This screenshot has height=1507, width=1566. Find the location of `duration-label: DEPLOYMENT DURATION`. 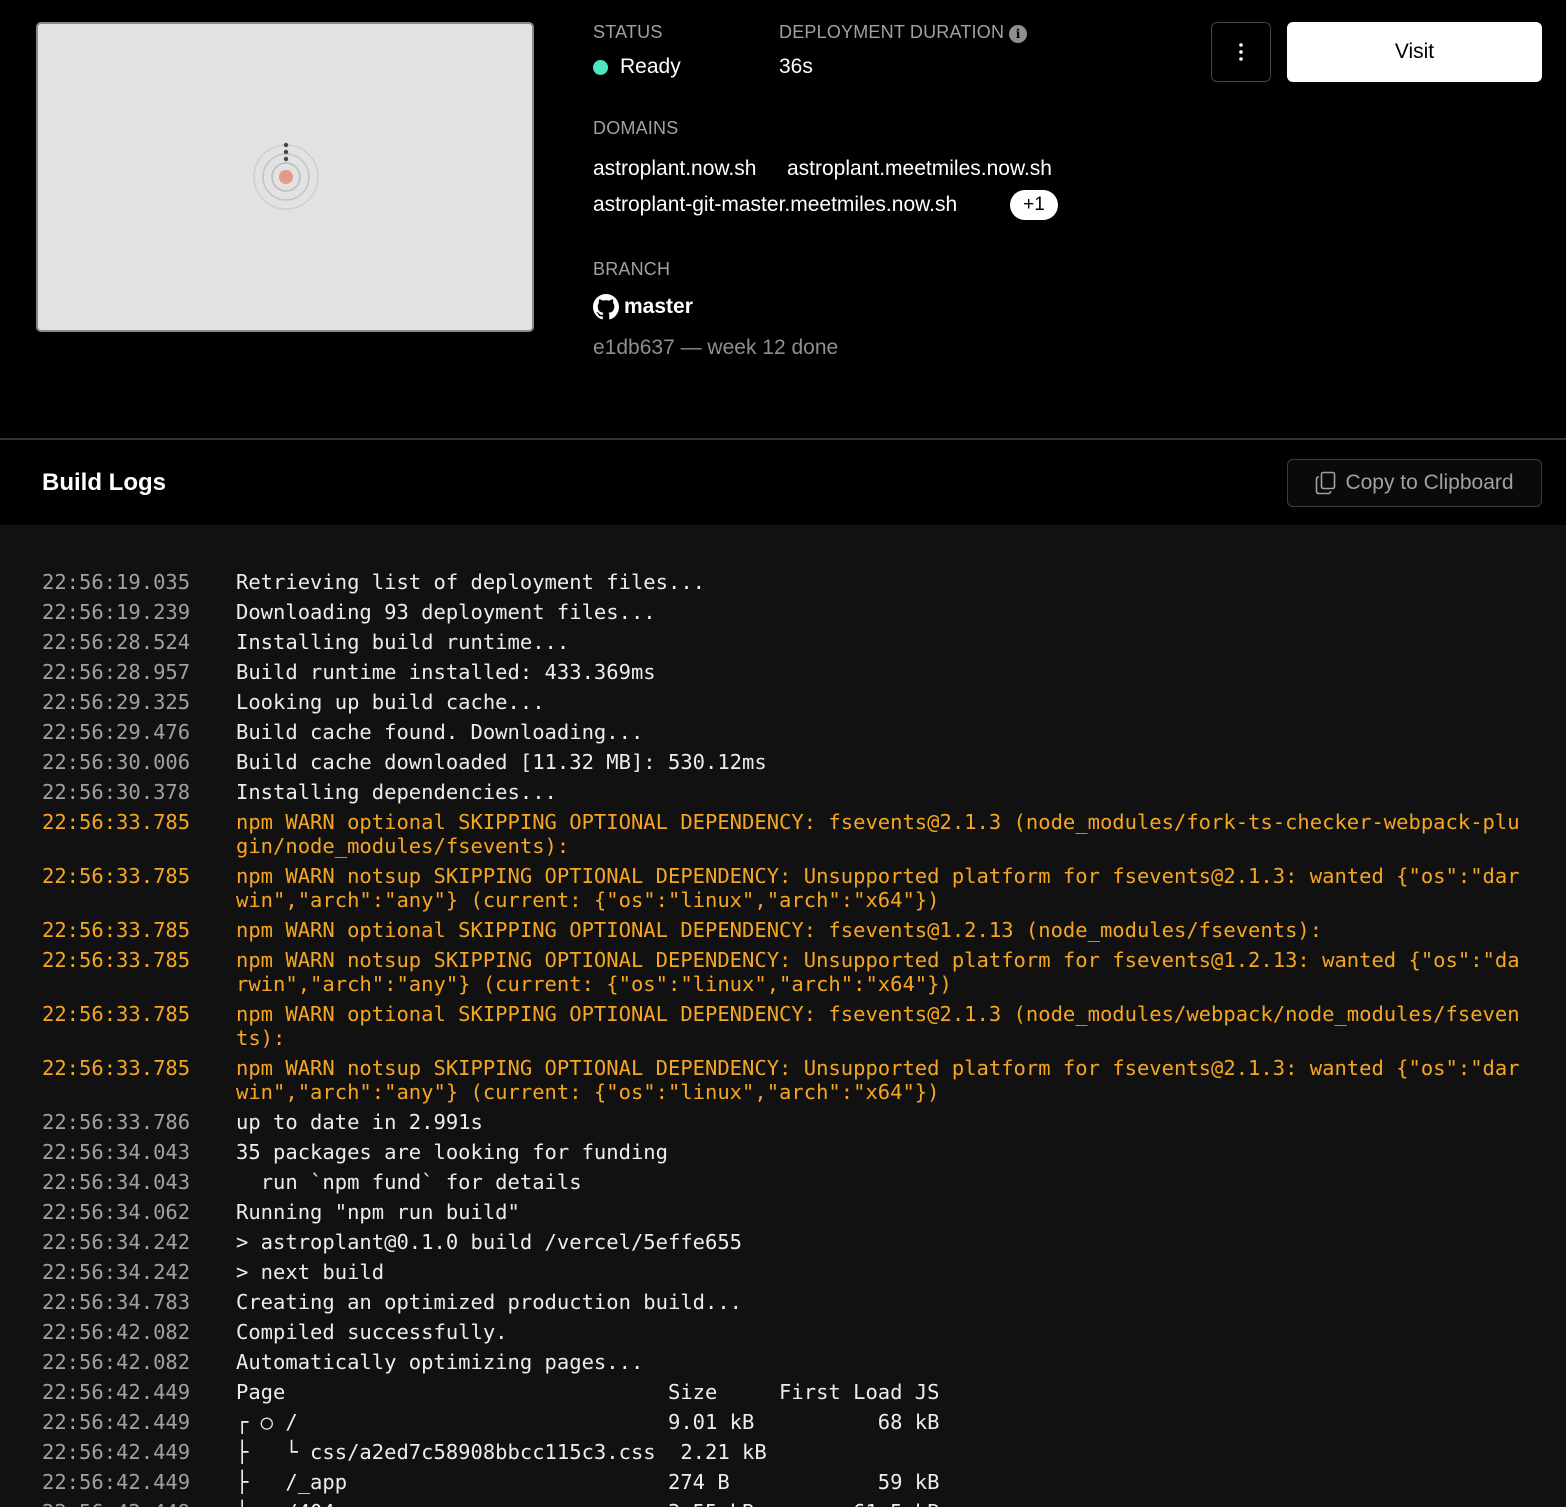

duration-label: DEPLOYMENT DURATION is located at coordinates (892, 32).